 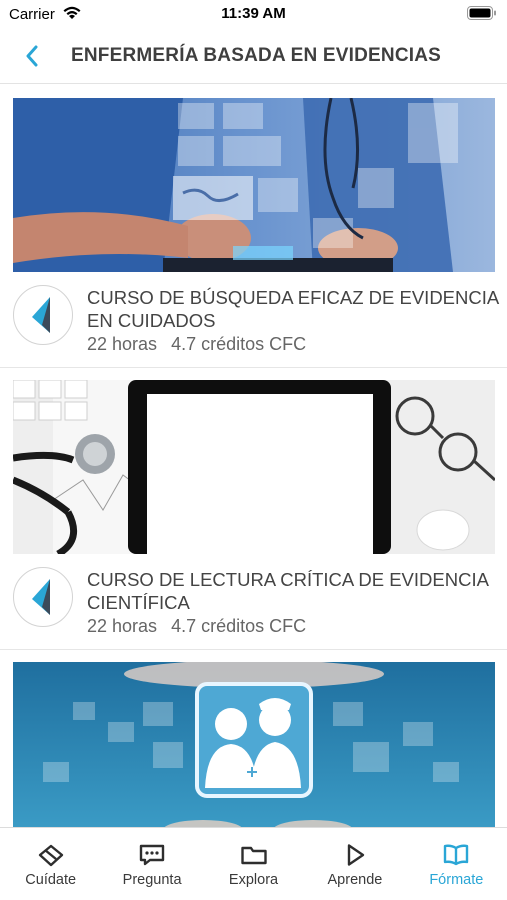 I want to click on chevron-left-icon, so click(x=32, y=56).